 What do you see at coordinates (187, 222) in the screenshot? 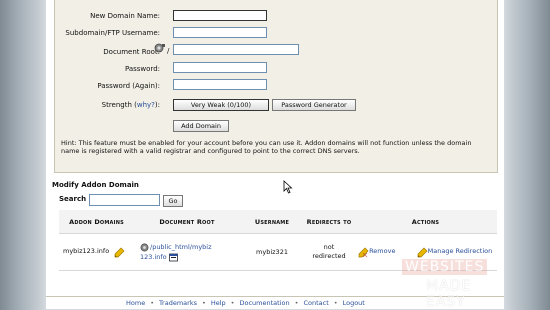
I see `header-document-root: Document Root` at bounding box center [187, 222].